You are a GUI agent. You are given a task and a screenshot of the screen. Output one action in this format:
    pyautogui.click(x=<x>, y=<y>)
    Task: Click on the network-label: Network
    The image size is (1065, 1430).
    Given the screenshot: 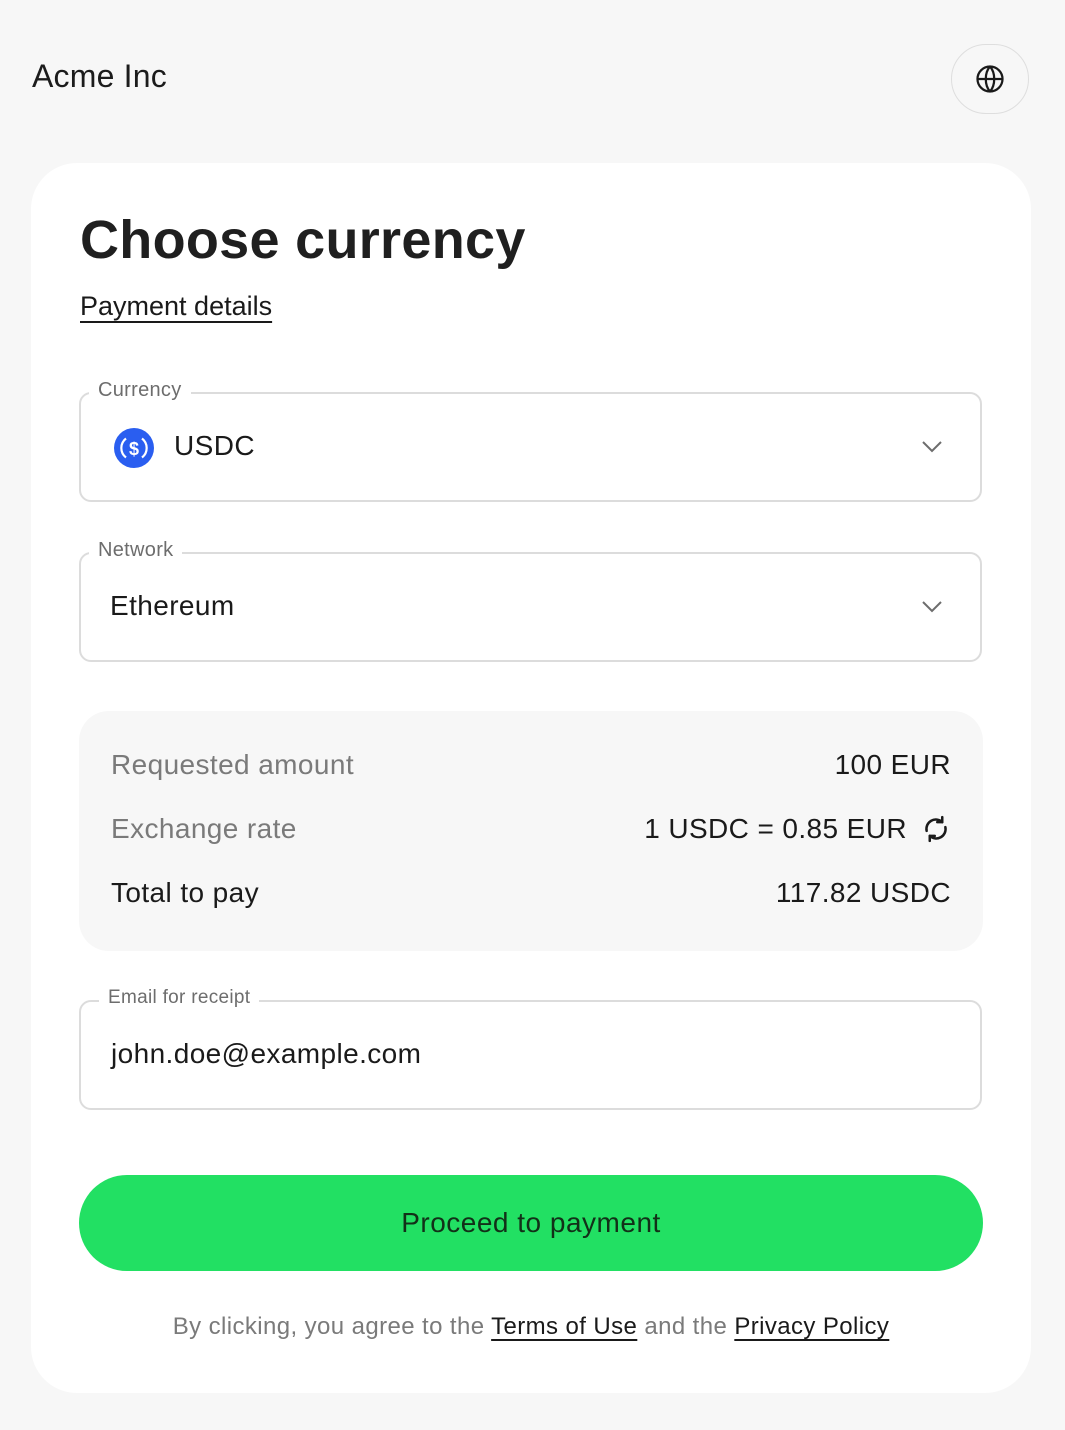 What is the action you would take?
    pyautogui.click(x=136, y=550)
    